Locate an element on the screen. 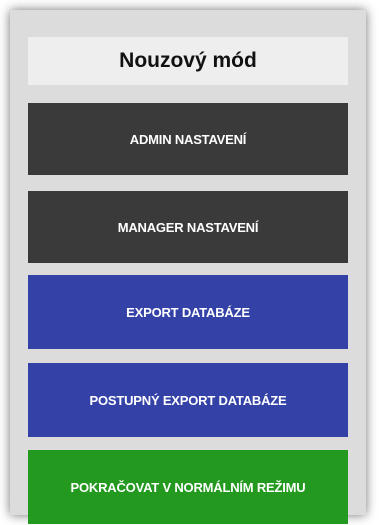  incremental-export-database-button: POSTUPNÝ EXPORT DATABÁZE is located at coordinates (188, 400).